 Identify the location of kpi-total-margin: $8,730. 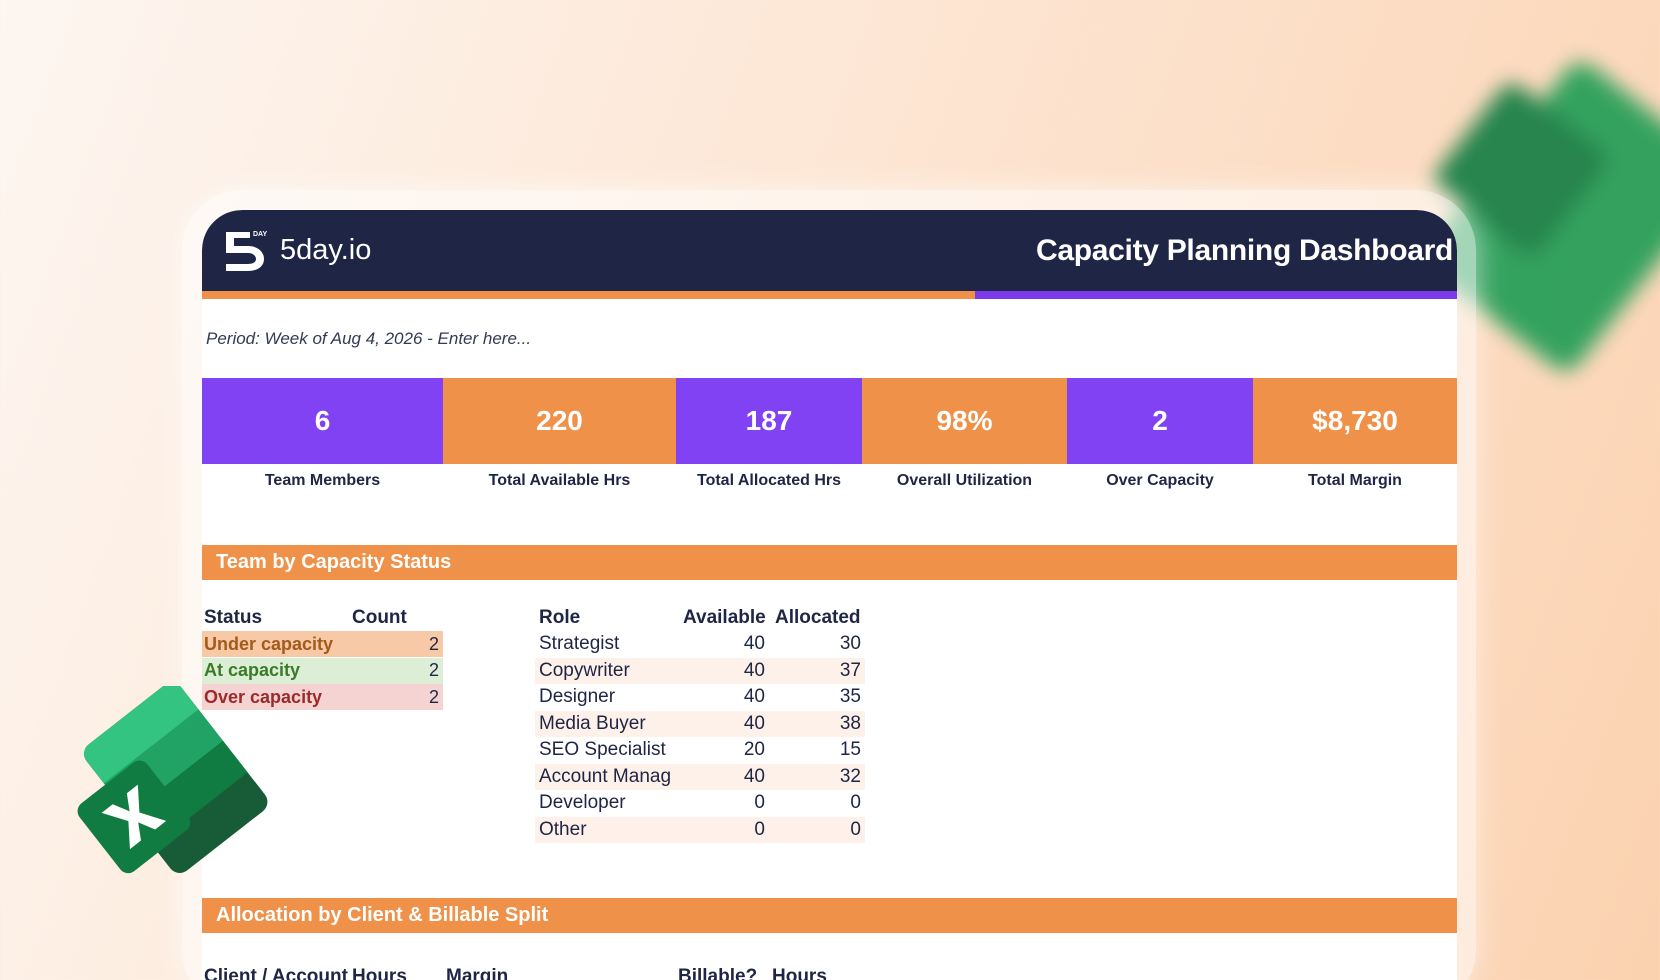
(1355, 421).